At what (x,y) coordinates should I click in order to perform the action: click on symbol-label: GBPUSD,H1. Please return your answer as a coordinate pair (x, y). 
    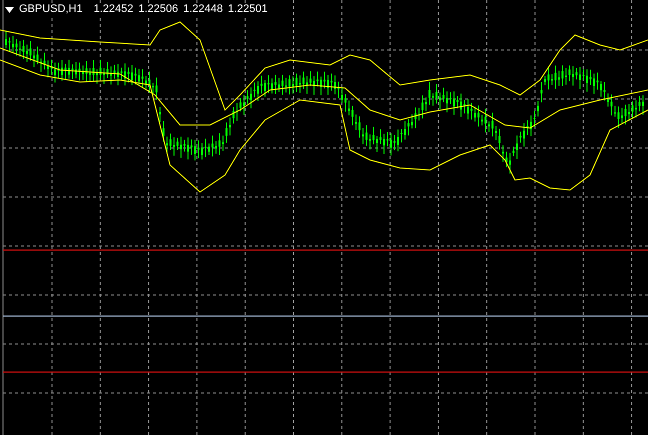
    Looking at the image, I should click on (51, 9).